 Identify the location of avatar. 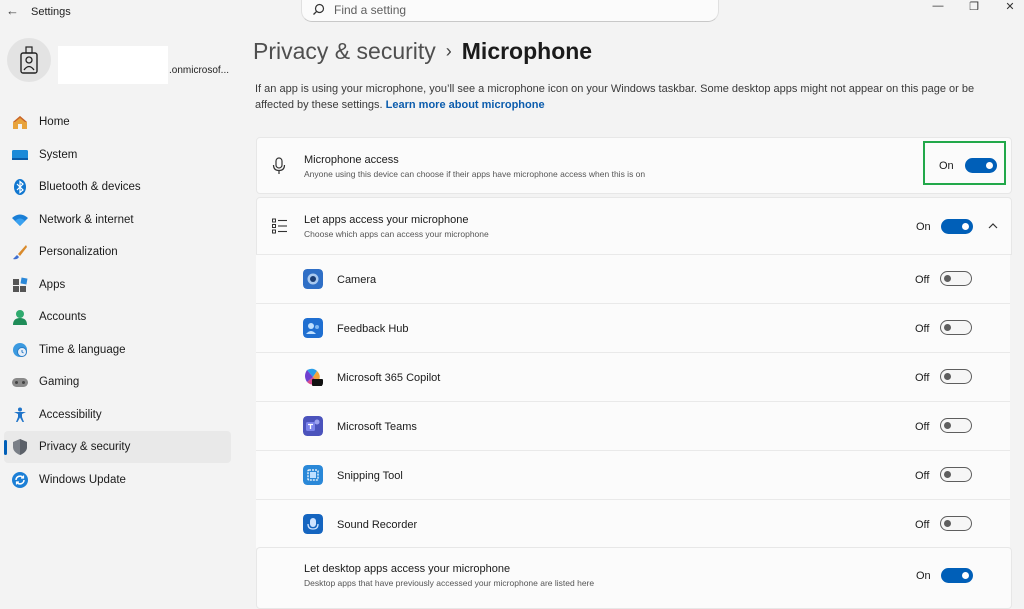
(29, 60).